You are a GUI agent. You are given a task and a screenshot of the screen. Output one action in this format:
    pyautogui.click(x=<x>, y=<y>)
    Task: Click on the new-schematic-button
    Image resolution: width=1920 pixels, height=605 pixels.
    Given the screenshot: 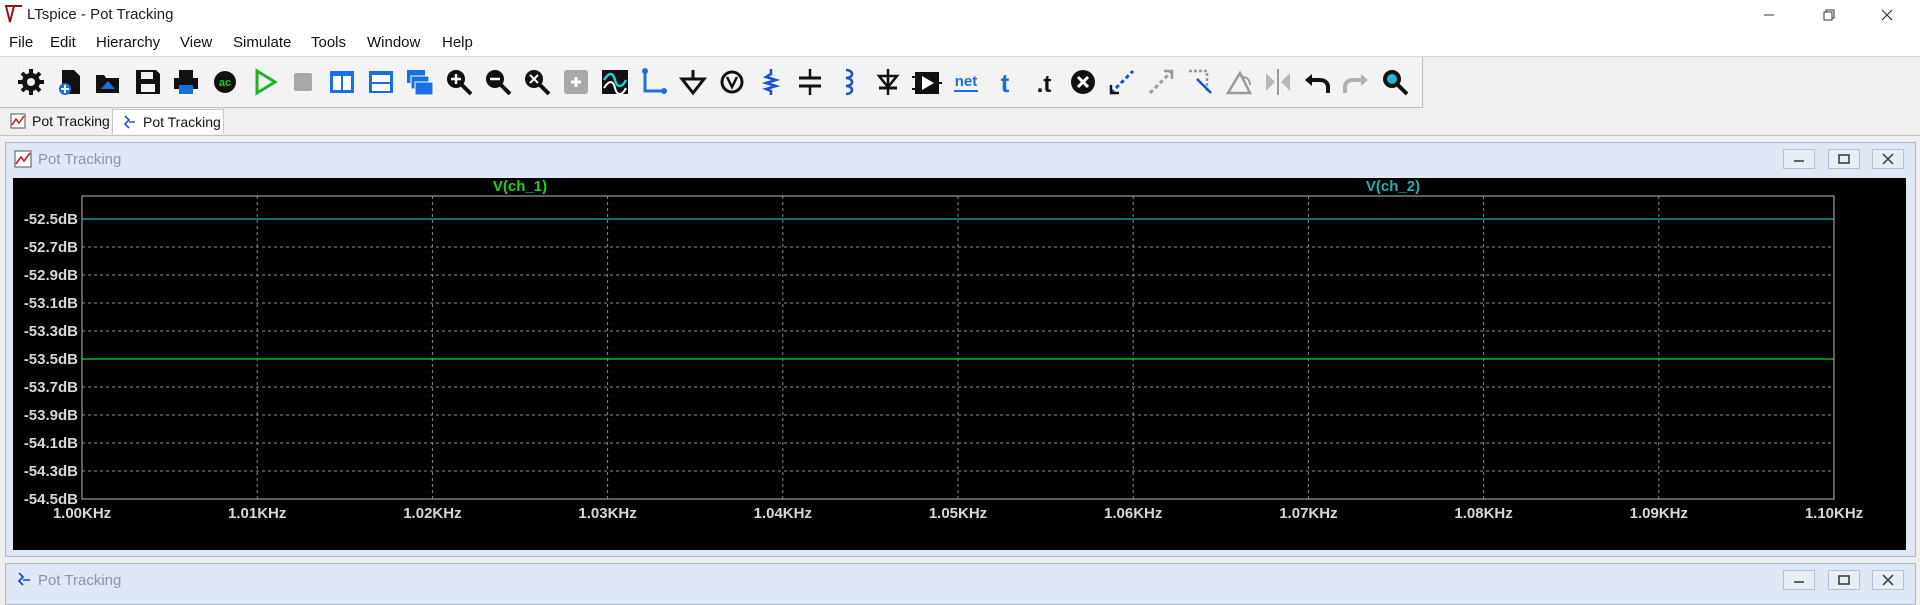 What is the action you would take?
    pyautogui.click(x=70, y=82)
    